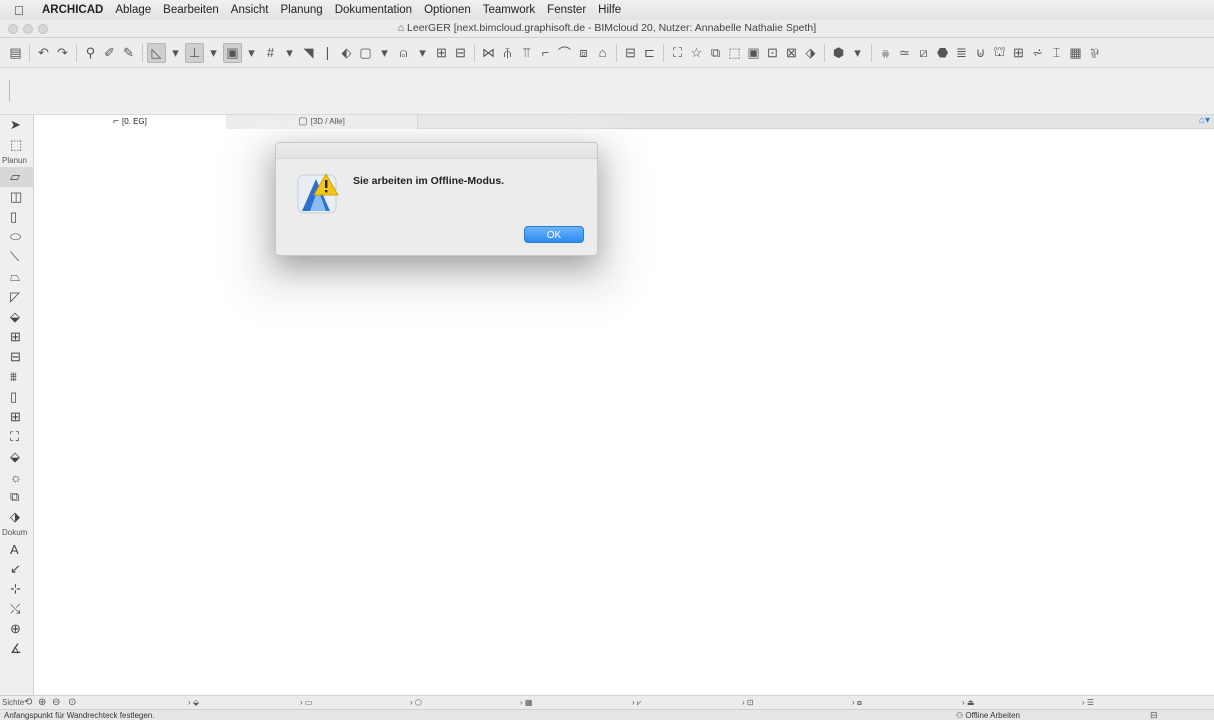  Describe the element at coordinates (636, 703) in the screenshot. I see `mvo-icon: › ⩗` at that location.